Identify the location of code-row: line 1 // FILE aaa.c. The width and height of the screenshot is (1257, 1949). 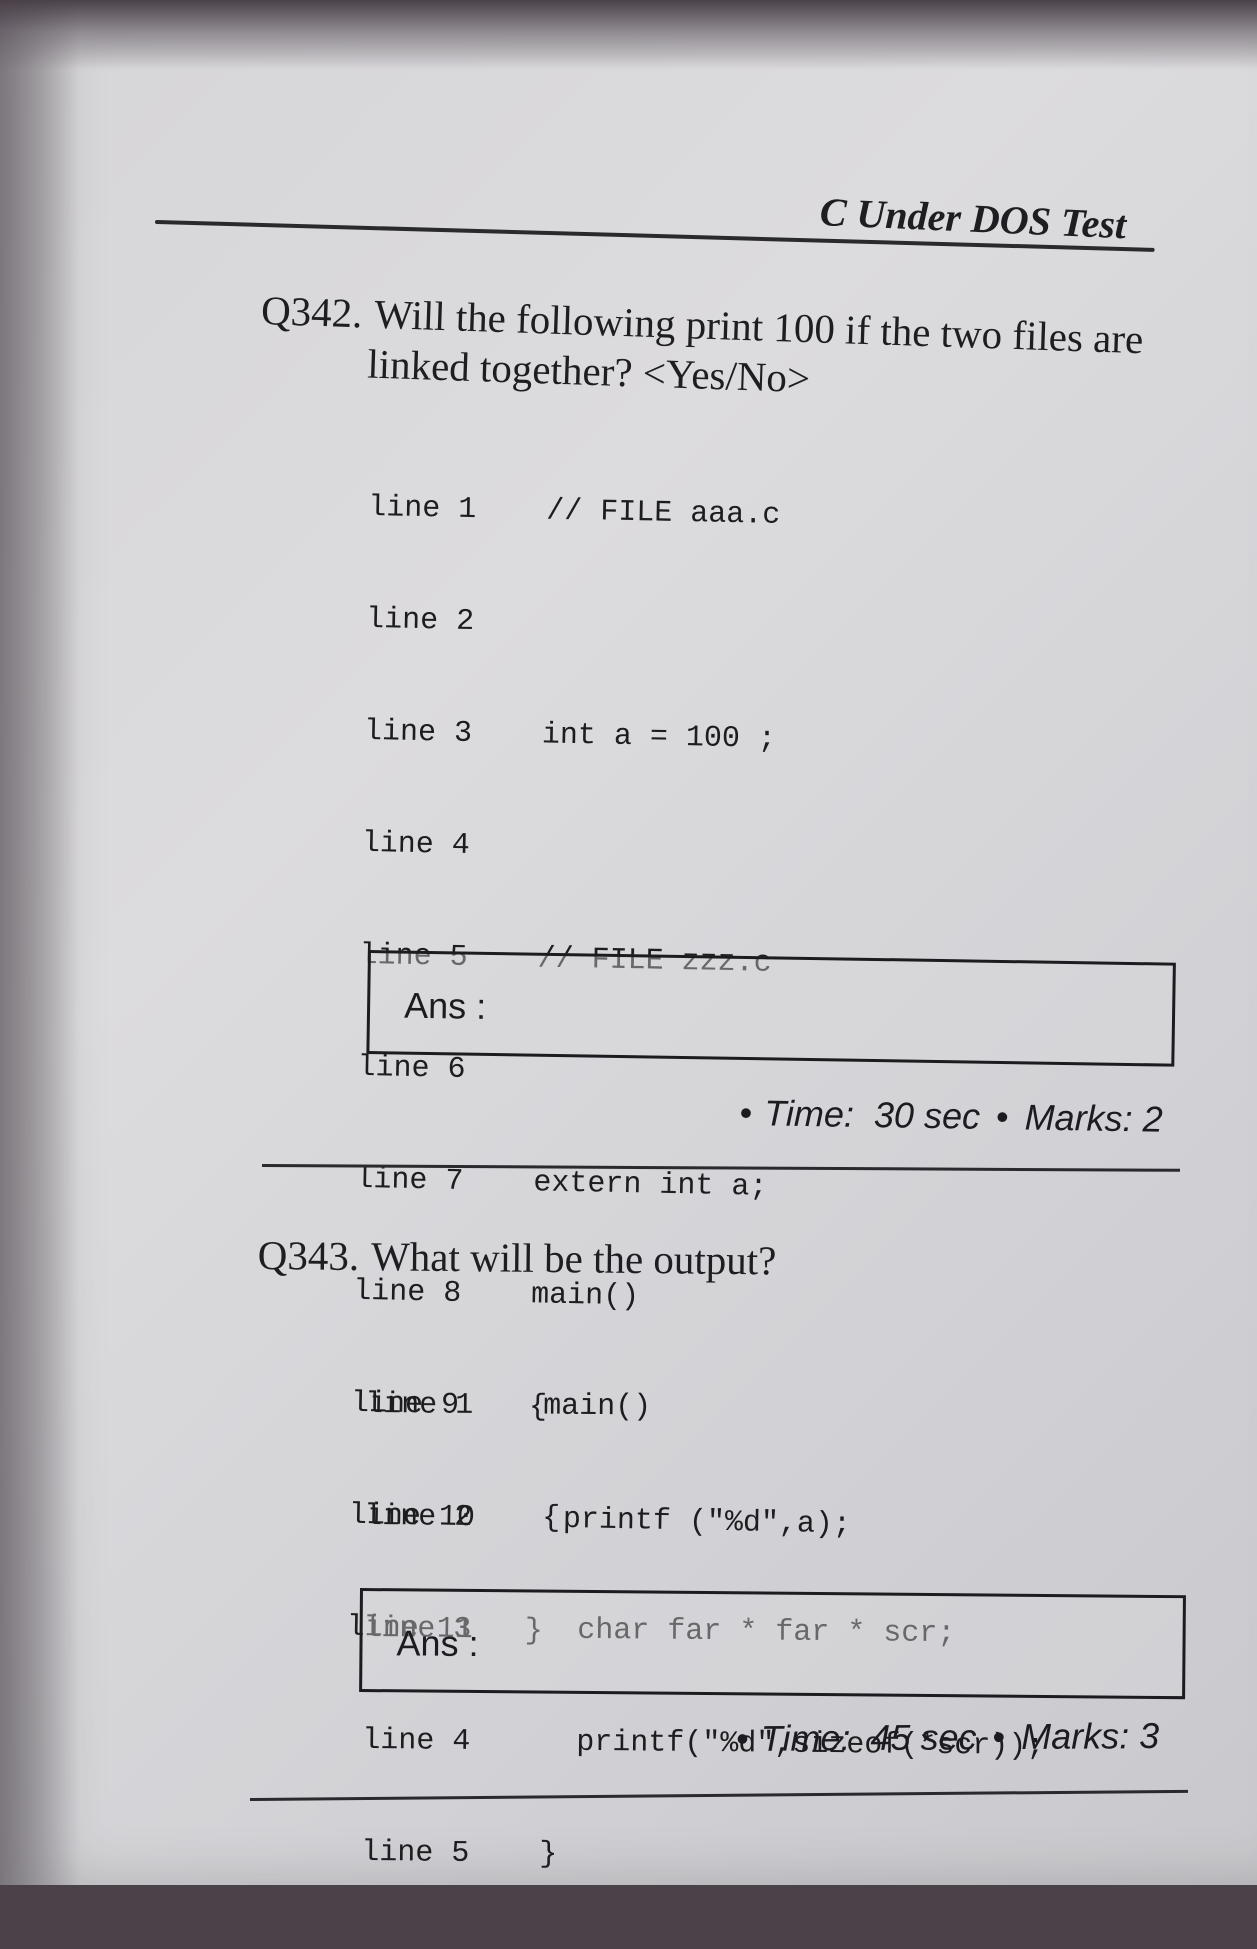
(619, 513).